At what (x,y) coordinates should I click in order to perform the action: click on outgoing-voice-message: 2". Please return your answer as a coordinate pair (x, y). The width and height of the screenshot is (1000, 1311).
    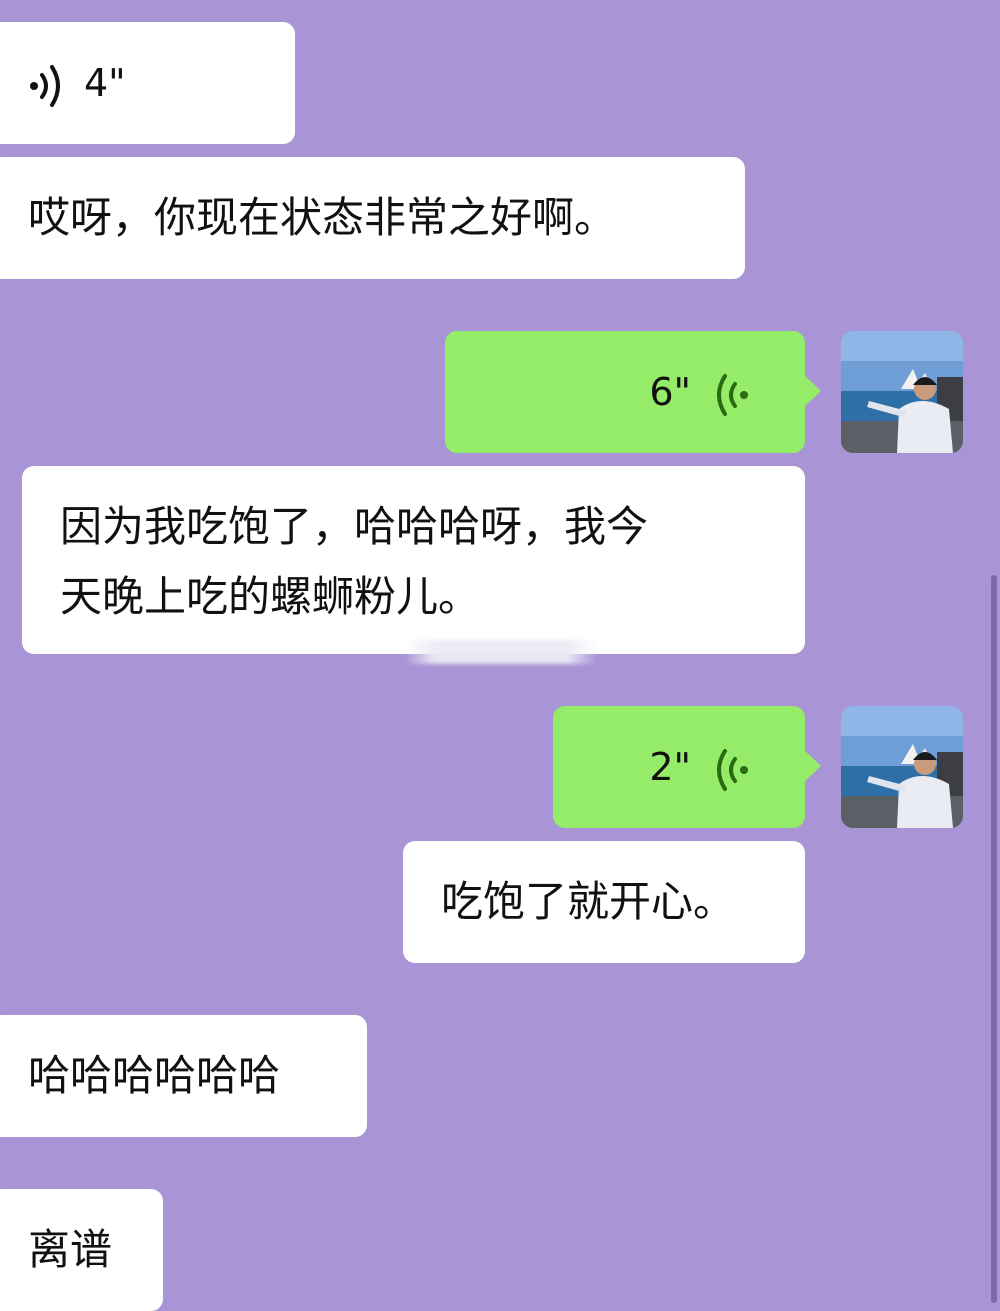
    Looking at the image, I should click on (687, 767).